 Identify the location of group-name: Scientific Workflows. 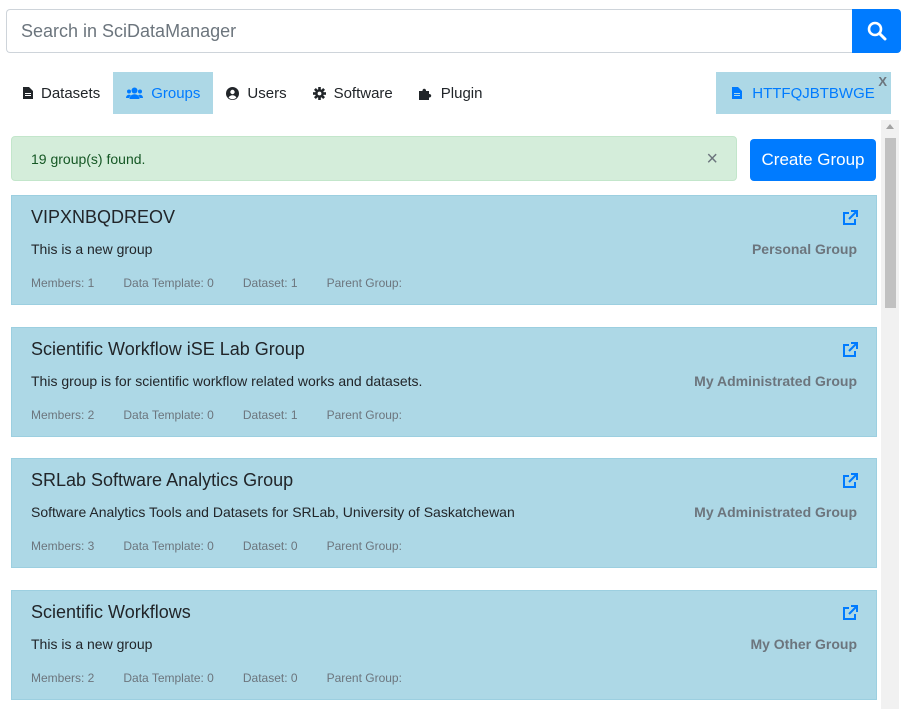
(111, 612).